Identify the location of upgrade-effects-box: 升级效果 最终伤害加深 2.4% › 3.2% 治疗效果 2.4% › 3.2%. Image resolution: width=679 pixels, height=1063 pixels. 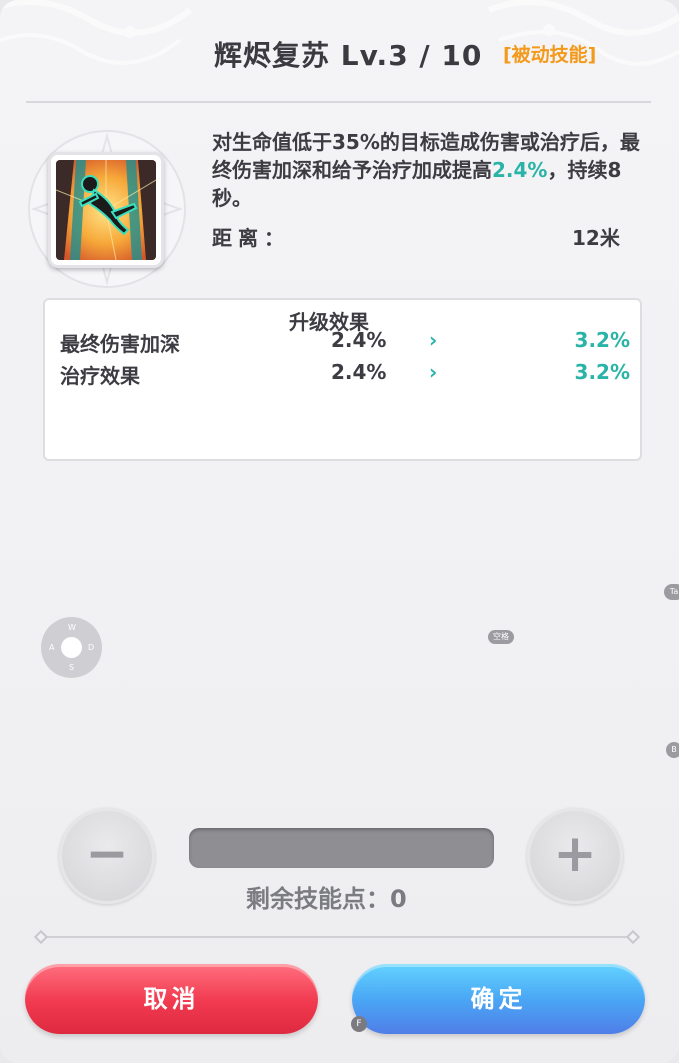
(342, 379).